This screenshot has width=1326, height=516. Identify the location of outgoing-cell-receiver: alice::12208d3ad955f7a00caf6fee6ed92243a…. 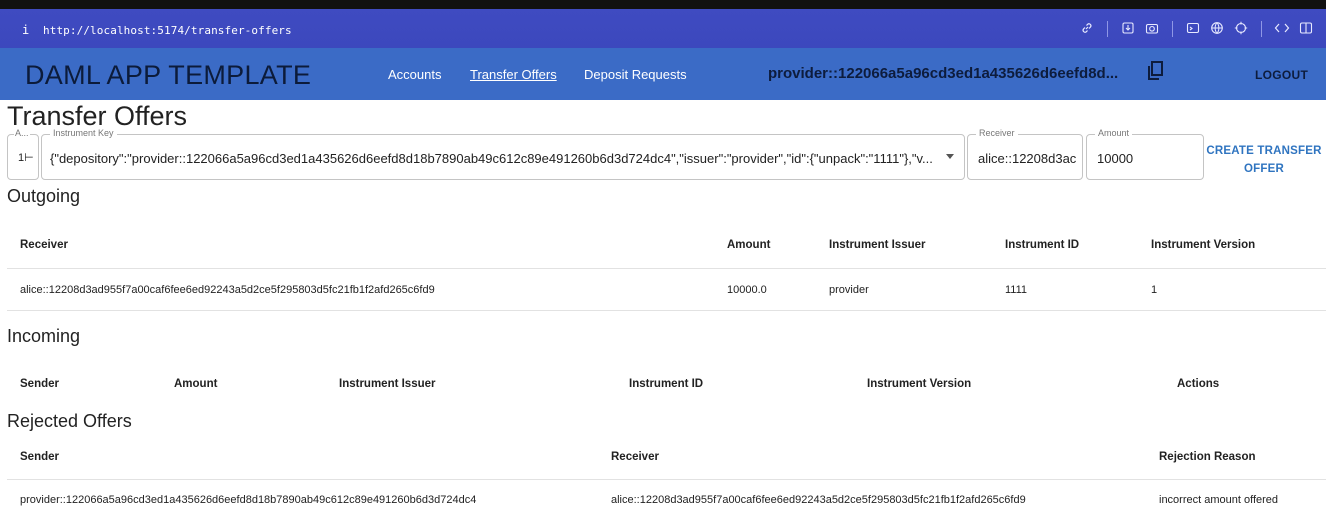
(227, 290).